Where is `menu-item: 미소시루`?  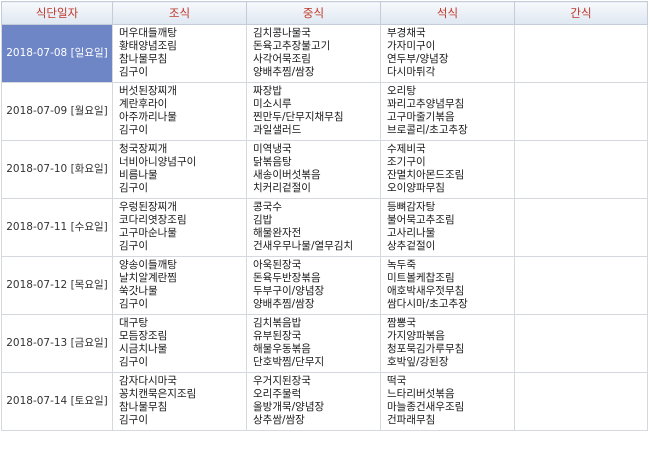 menu-item: 미소시루 is located at coordinates (272, 104).